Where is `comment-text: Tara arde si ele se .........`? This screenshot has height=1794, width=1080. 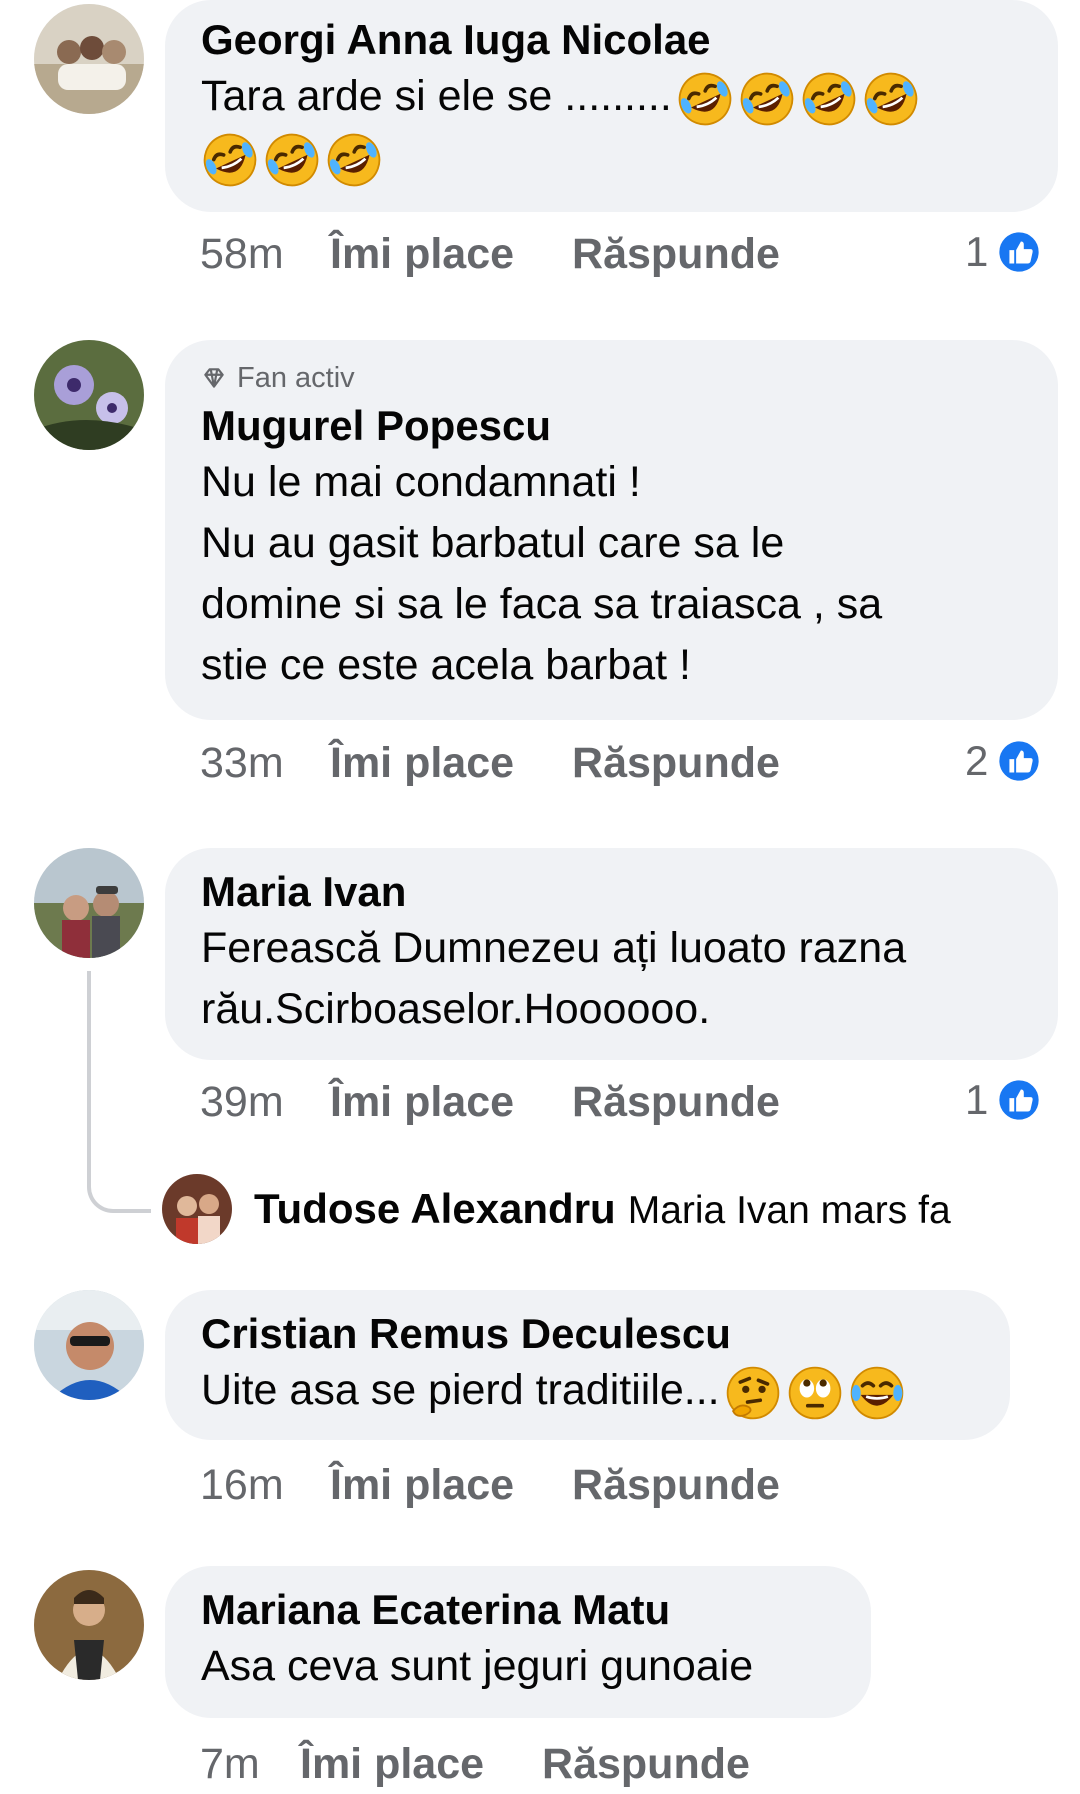 comment-text: Tara arde si ele se ......... is located at coordinates (611, 127).